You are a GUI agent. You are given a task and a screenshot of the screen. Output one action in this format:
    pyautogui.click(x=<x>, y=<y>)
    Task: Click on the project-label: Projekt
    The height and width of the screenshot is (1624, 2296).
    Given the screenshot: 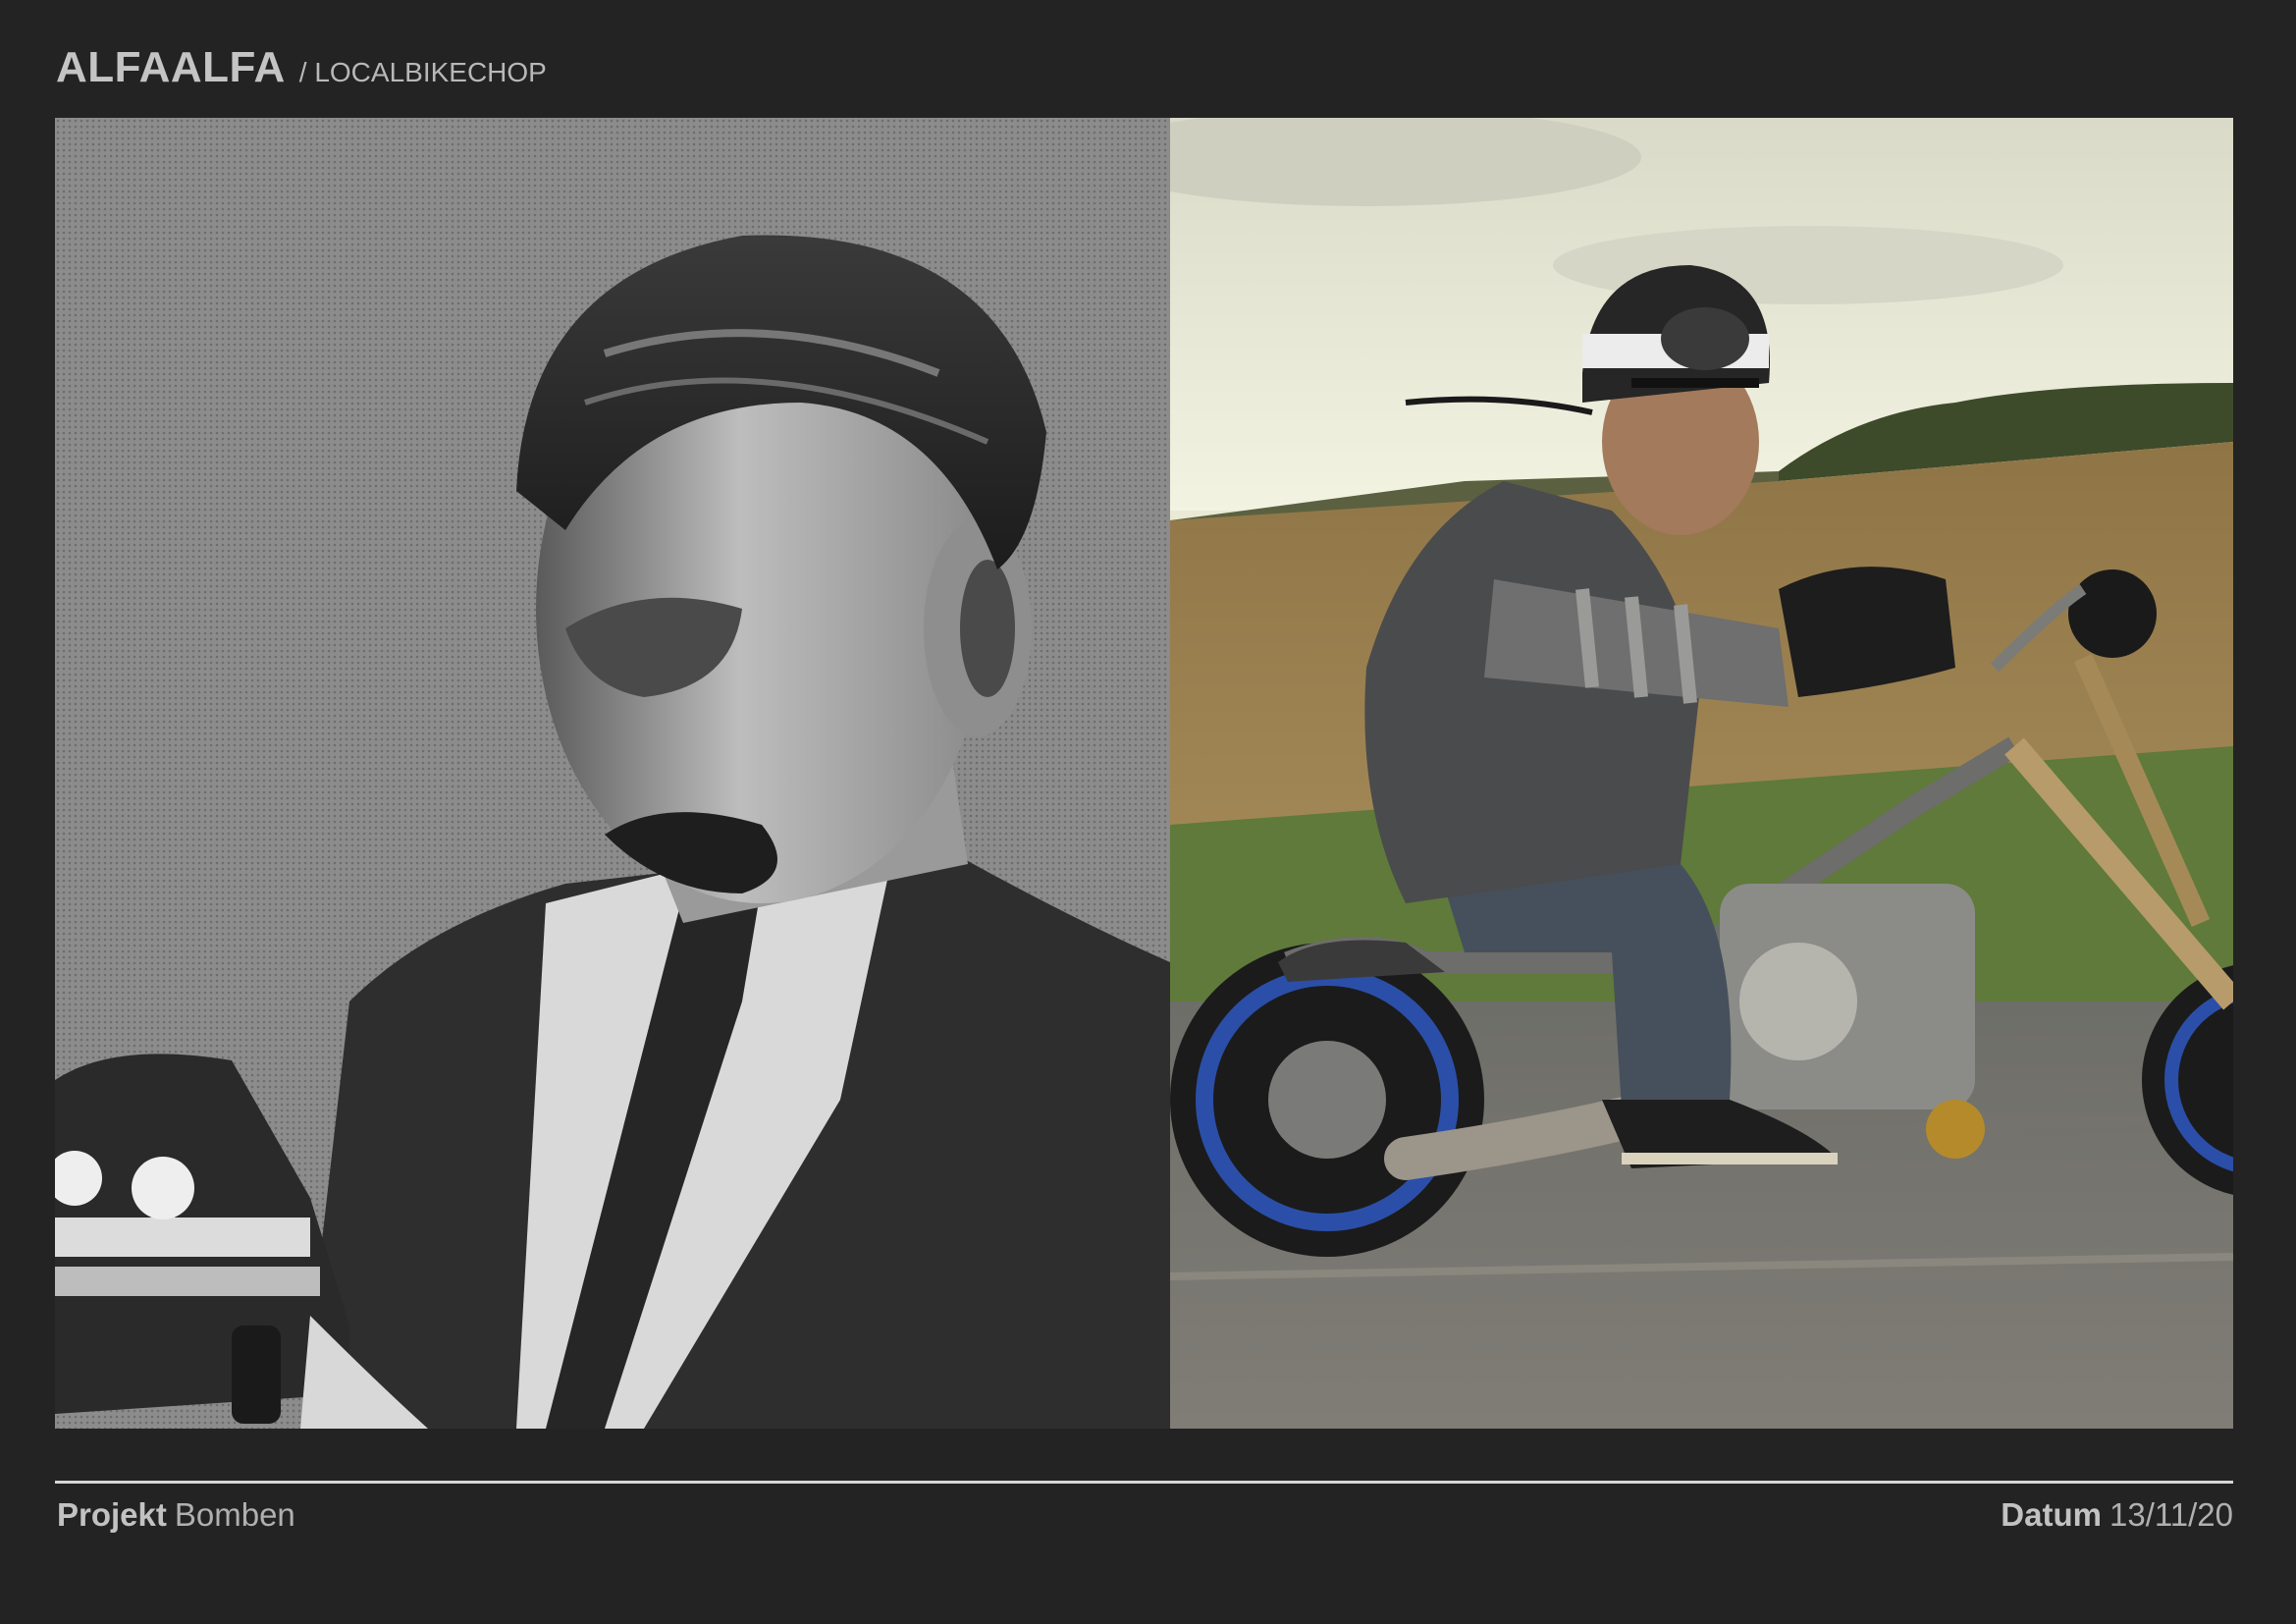 What is the action you would take?
    pyautogui.click(x=112, y=1514)
    